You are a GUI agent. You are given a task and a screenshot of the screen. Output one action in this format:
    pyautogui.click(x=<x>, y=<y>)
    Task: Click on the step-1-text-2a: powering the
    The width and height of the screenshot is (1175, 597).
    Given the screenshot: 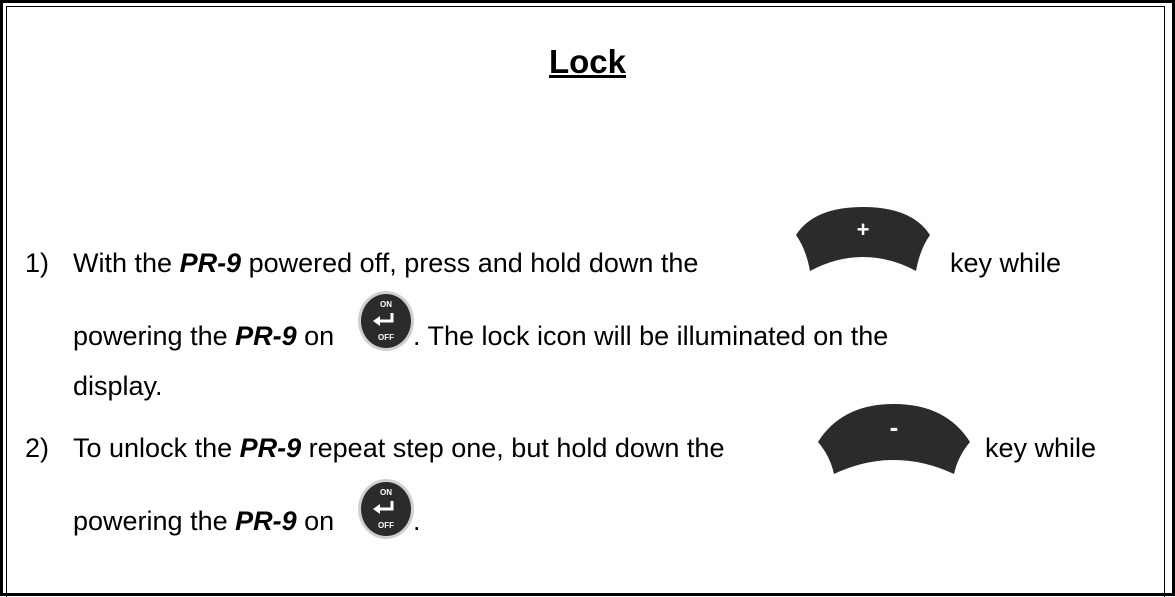 What is the action you would take?
    pyautogui.click(x=150, y=336)
    